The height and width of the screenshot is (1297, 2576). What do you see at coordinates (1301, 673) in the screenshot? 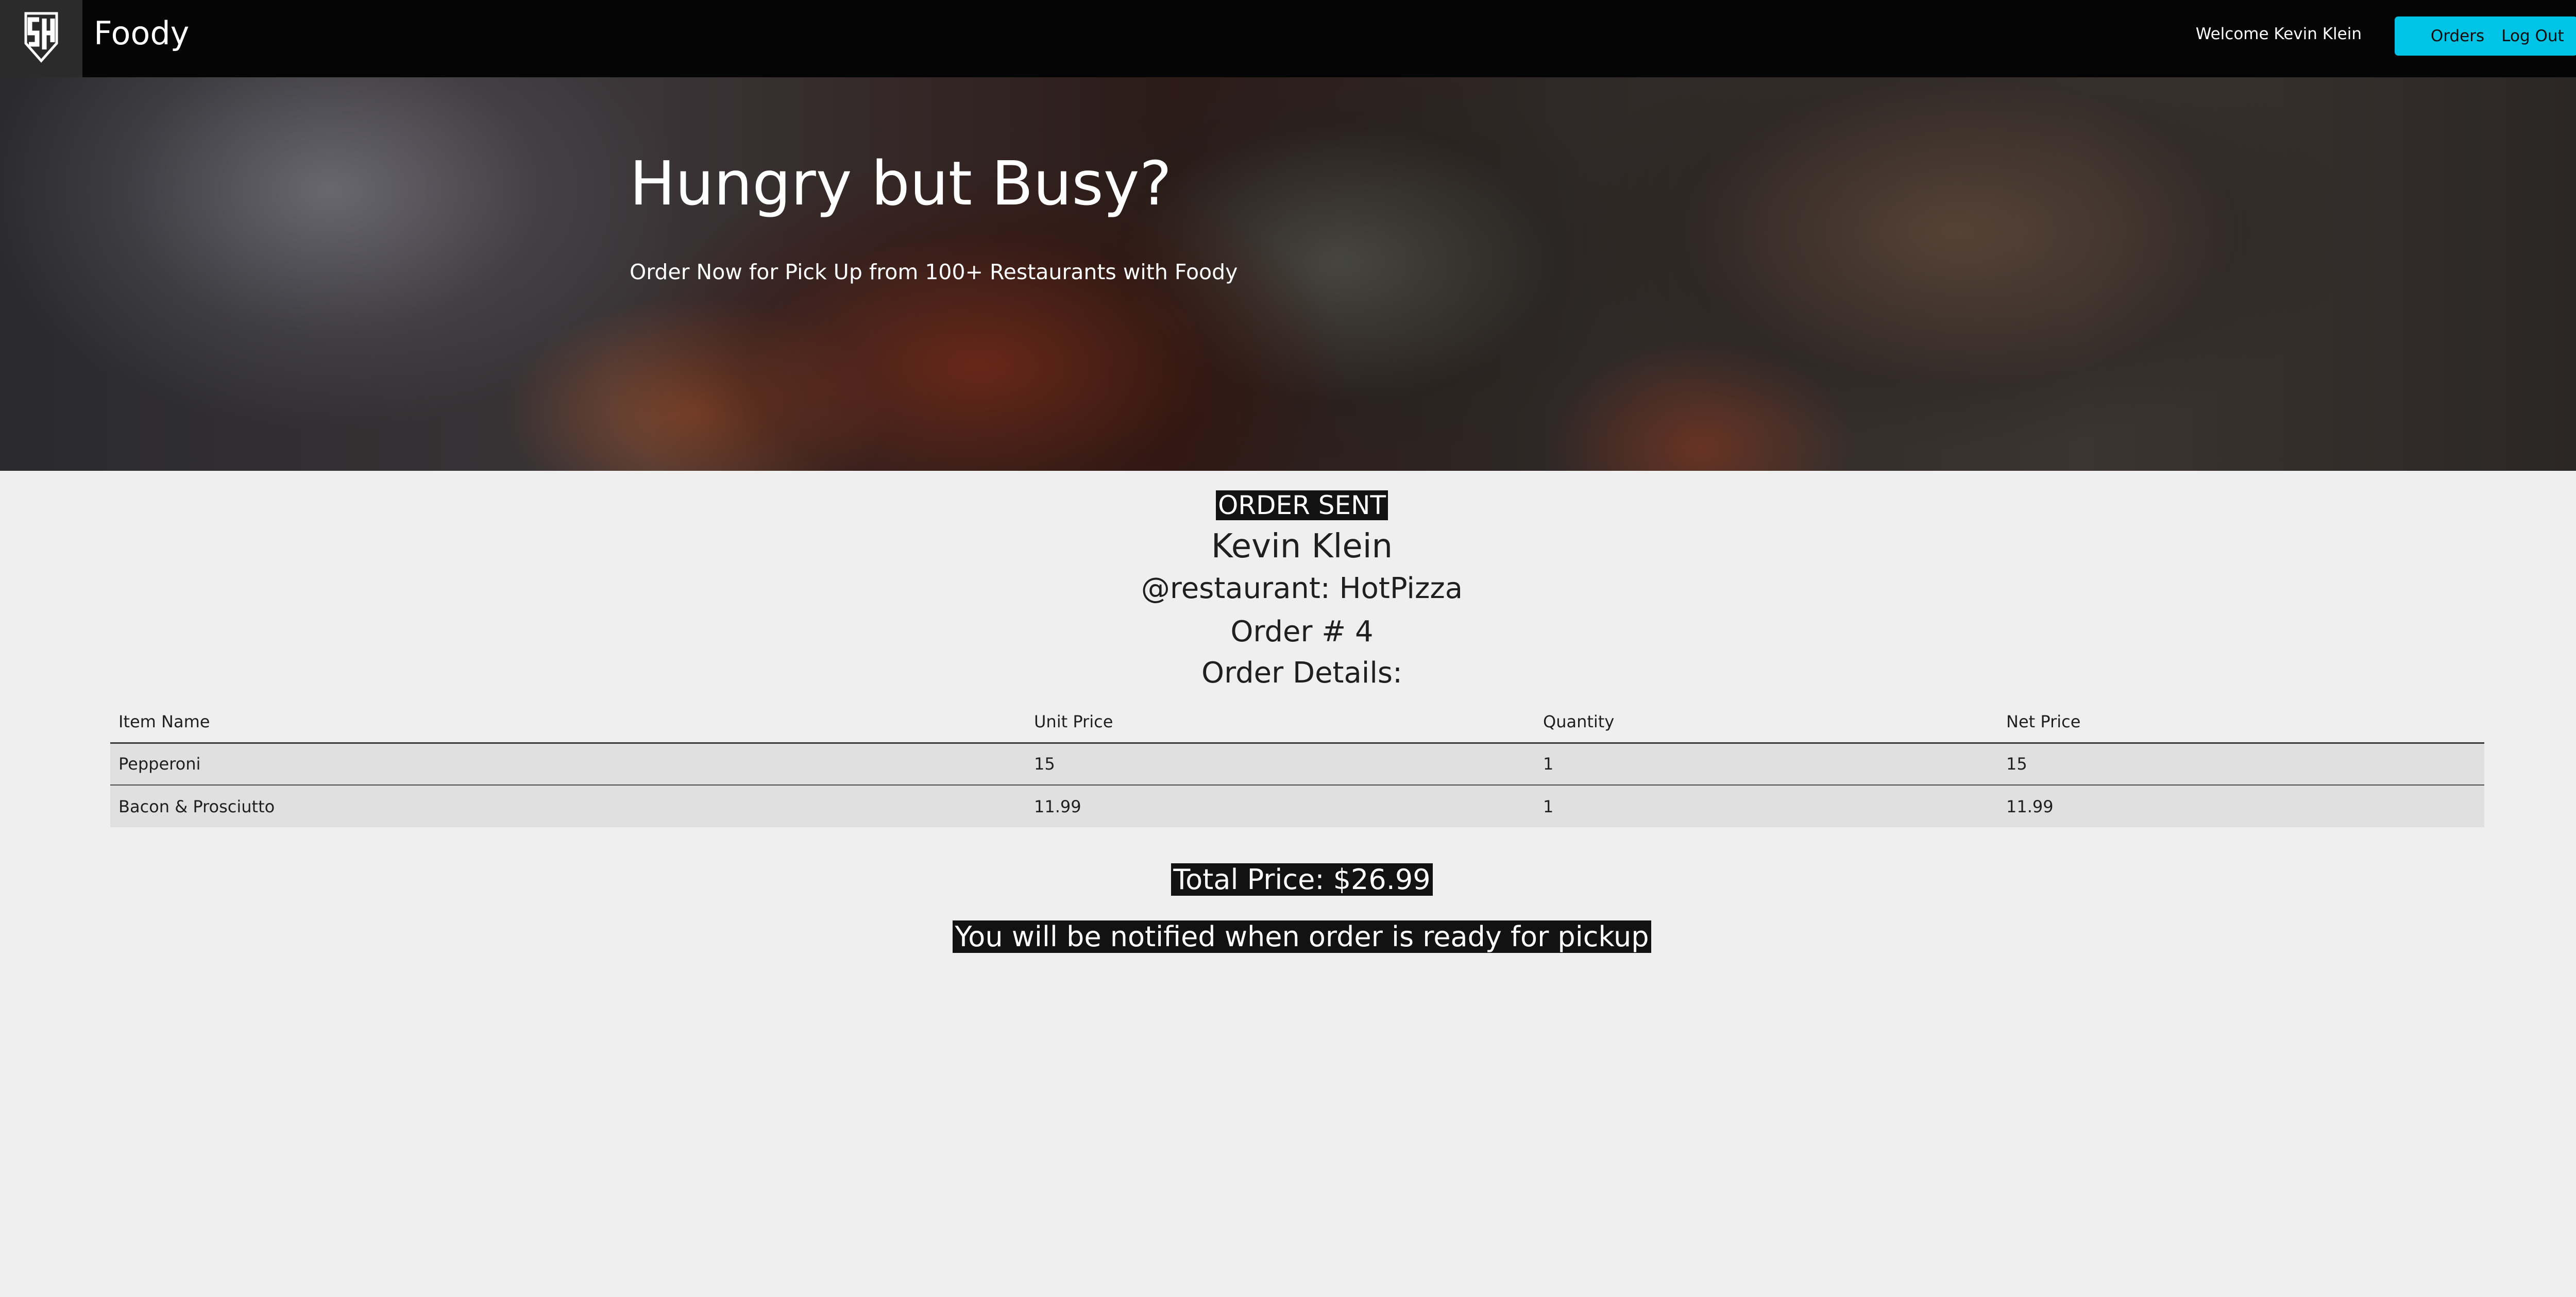
I see `order-details-heading: Order Details:` at bounding box center [1301, 673].